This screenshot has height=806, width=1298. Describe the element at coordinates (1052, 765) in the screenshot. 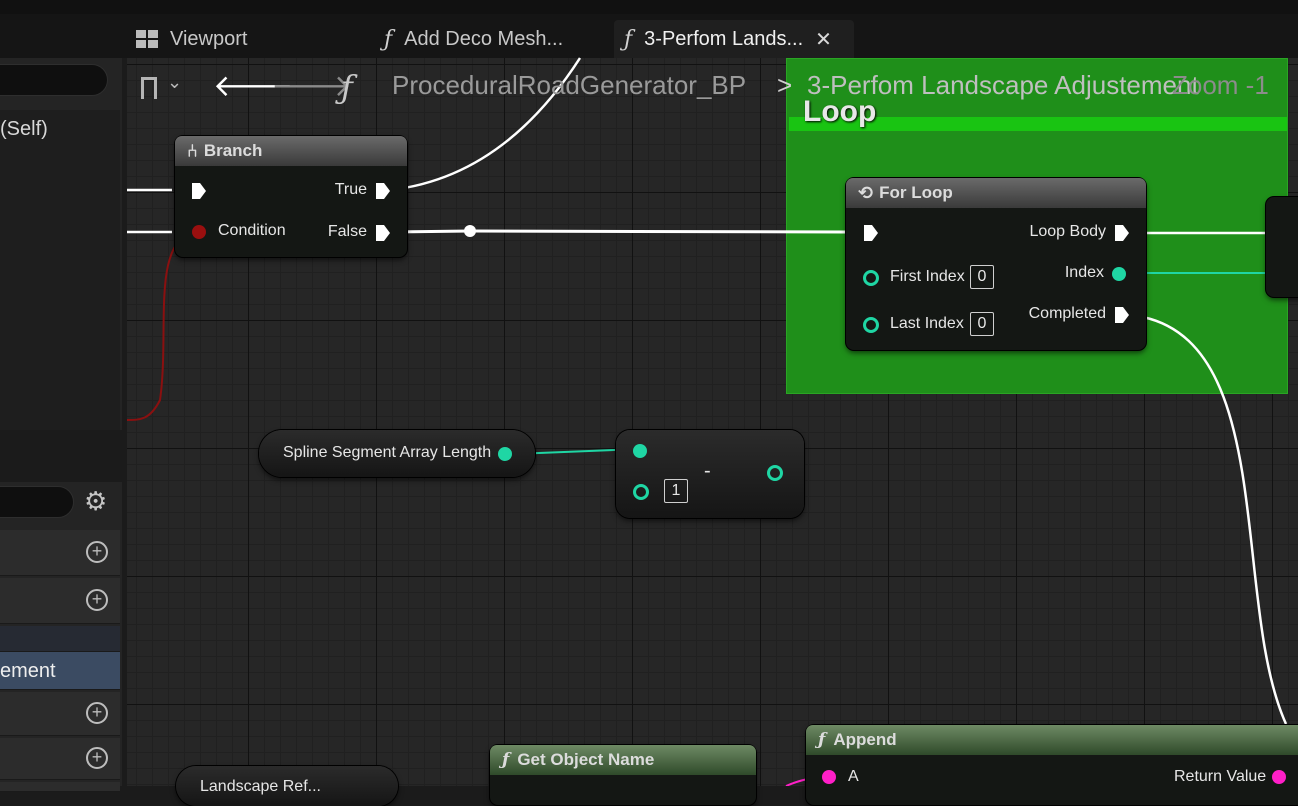

I see `append-node: ƒ Append A Return Value` at that location.